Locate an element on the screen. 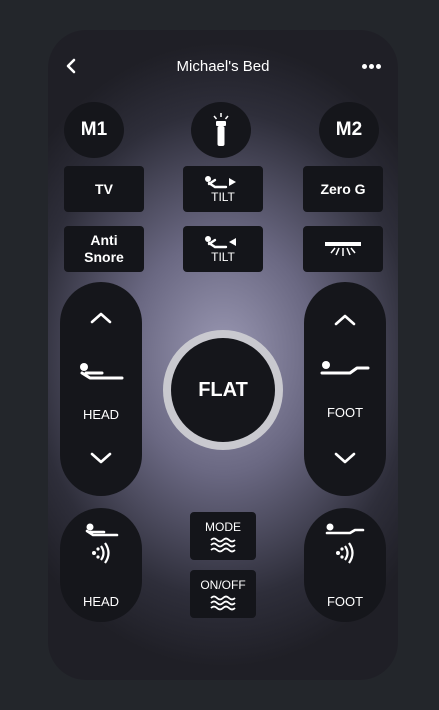 Image resolution: width=439 pixels, height=710 pixels. foot-massage-icon is located at coordinates (345, 546).